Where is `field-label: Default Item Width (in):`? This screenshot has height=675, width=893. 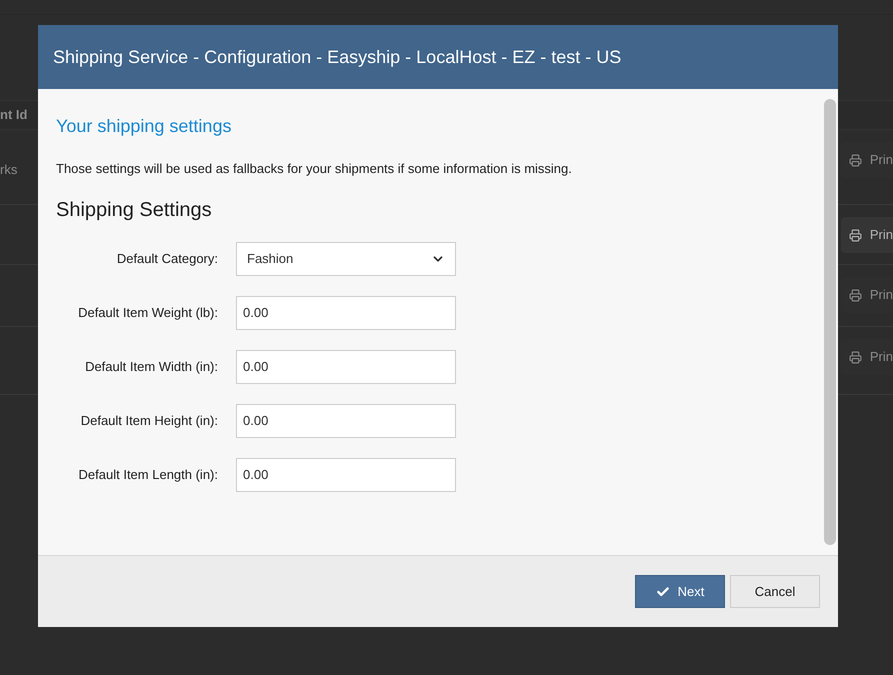
field-label: Default Item Width (in): is located at coordinates (151, 367).